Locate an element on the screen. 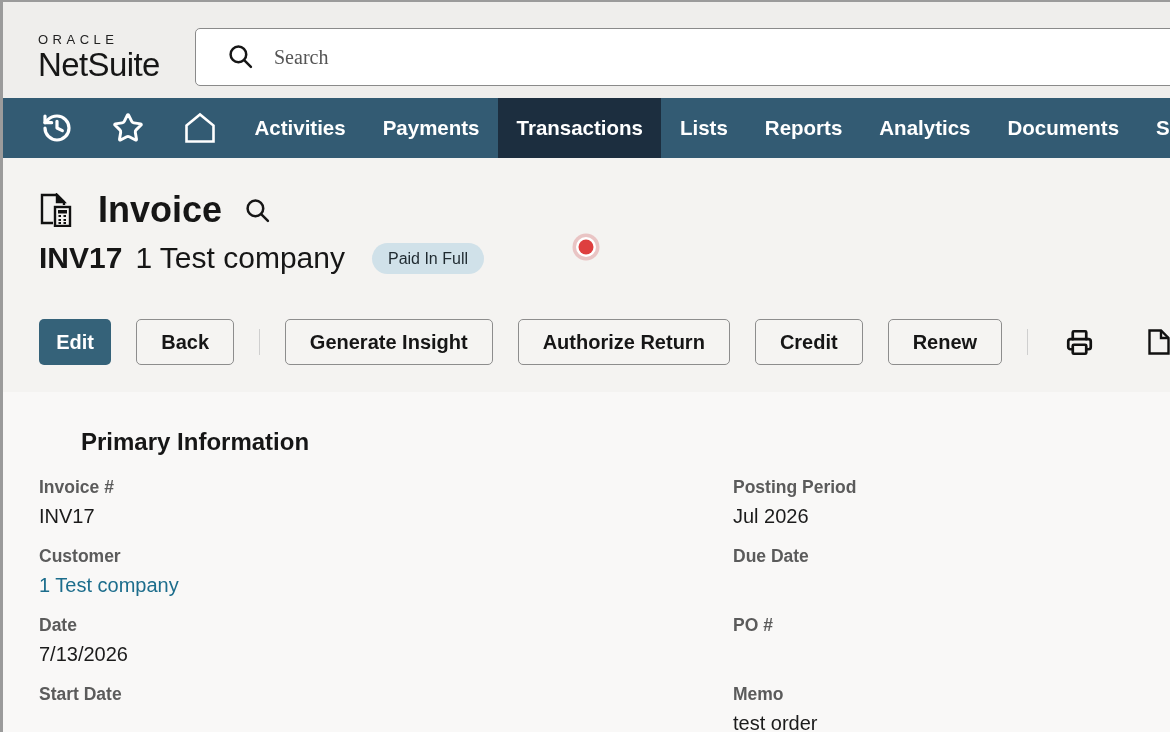 This screenshot has width=1170, height=732. customer-link: 1 Test company is located at coordinates (109, 585).